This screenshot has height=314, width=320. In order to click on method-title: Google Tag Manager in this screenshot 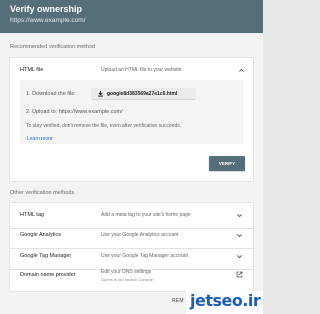, I will do `click(46, 256)`.